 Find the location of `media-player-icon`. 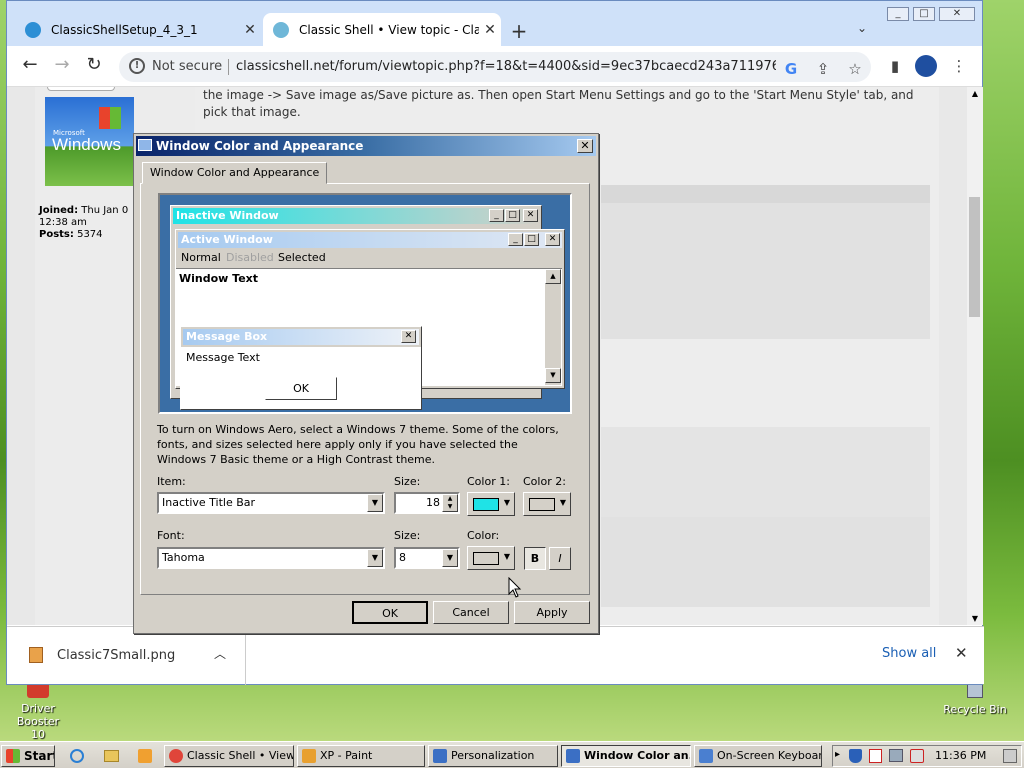

media-player-icon is located at coordinates (145, 756).